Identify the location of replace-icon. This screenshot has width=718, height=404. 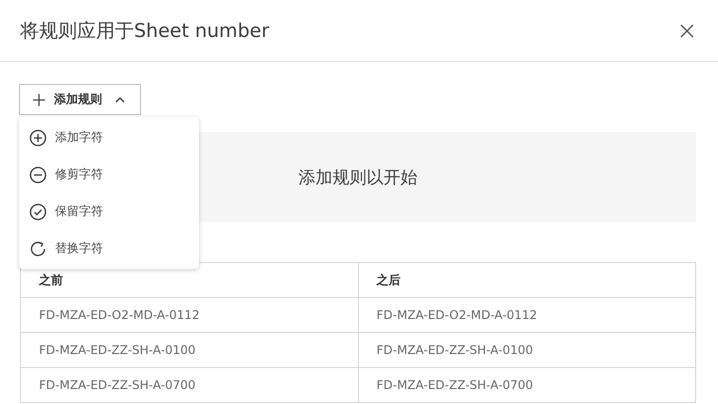
(38, 249).